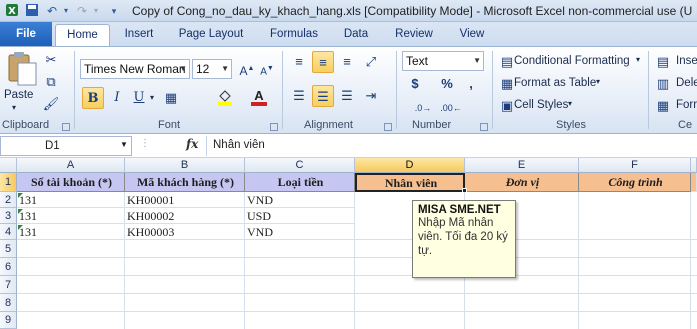  I want to click on comma-button: ,, so click(471, 84).